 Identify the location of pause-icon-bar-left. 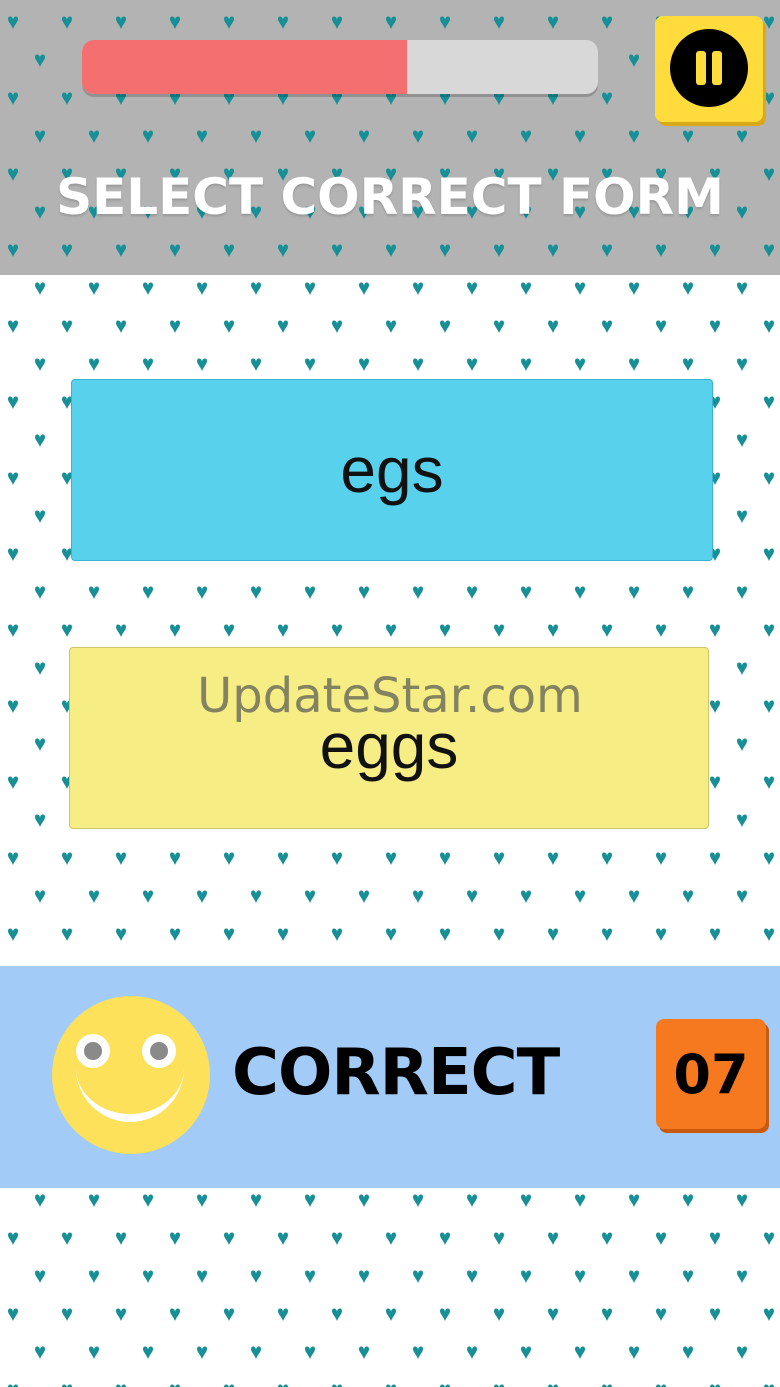
(701, 68).